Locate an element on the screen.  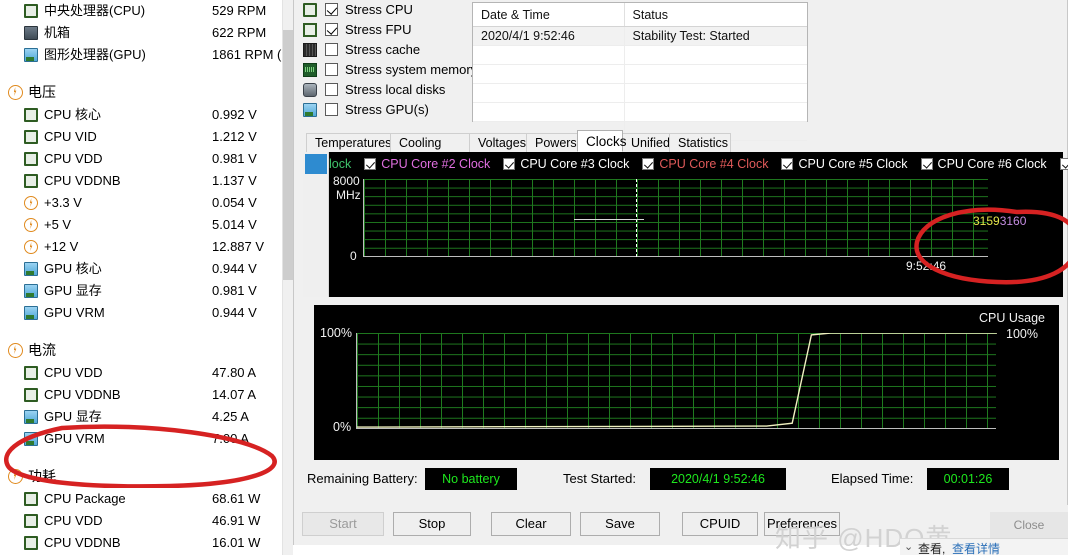
close-button: Close is located at coordinates (1029, 525).